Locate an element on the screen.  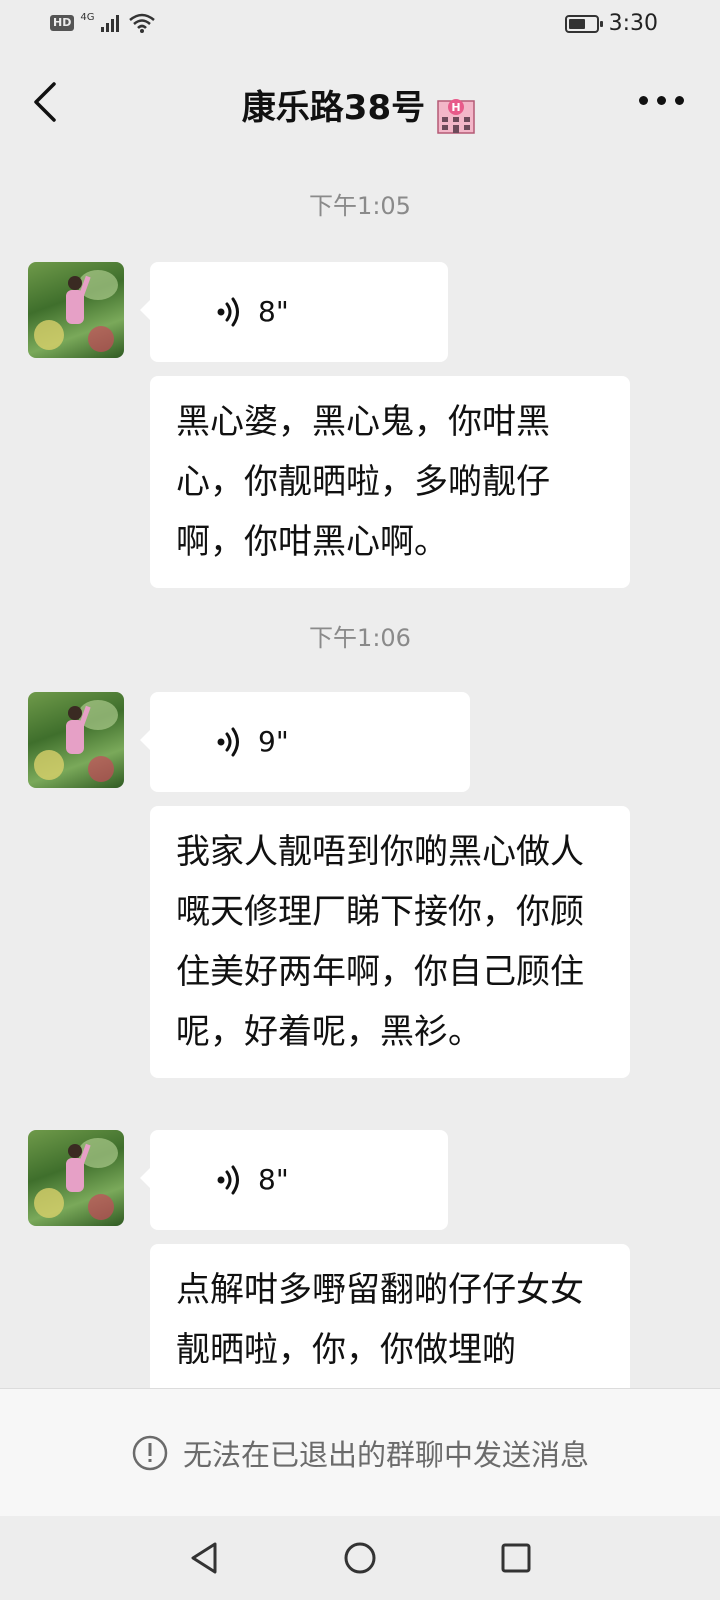
voice-message: 9" is located at coordinates (305, 742).